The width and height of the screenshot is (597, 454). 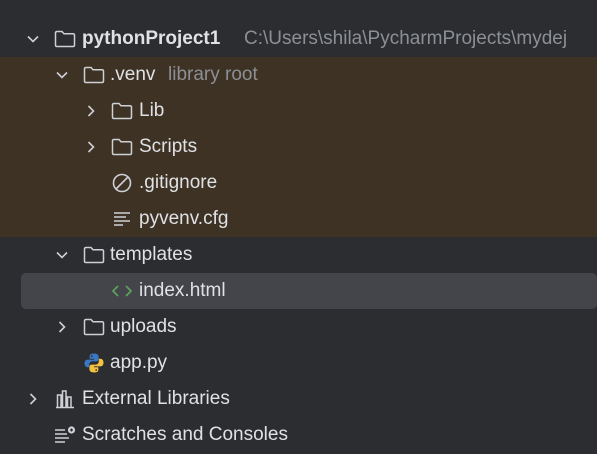 What do you see at coordinates (309, 291) in the screenshot?
I see `tree-row-index-html: index.html` at bounding box center [309, 291].